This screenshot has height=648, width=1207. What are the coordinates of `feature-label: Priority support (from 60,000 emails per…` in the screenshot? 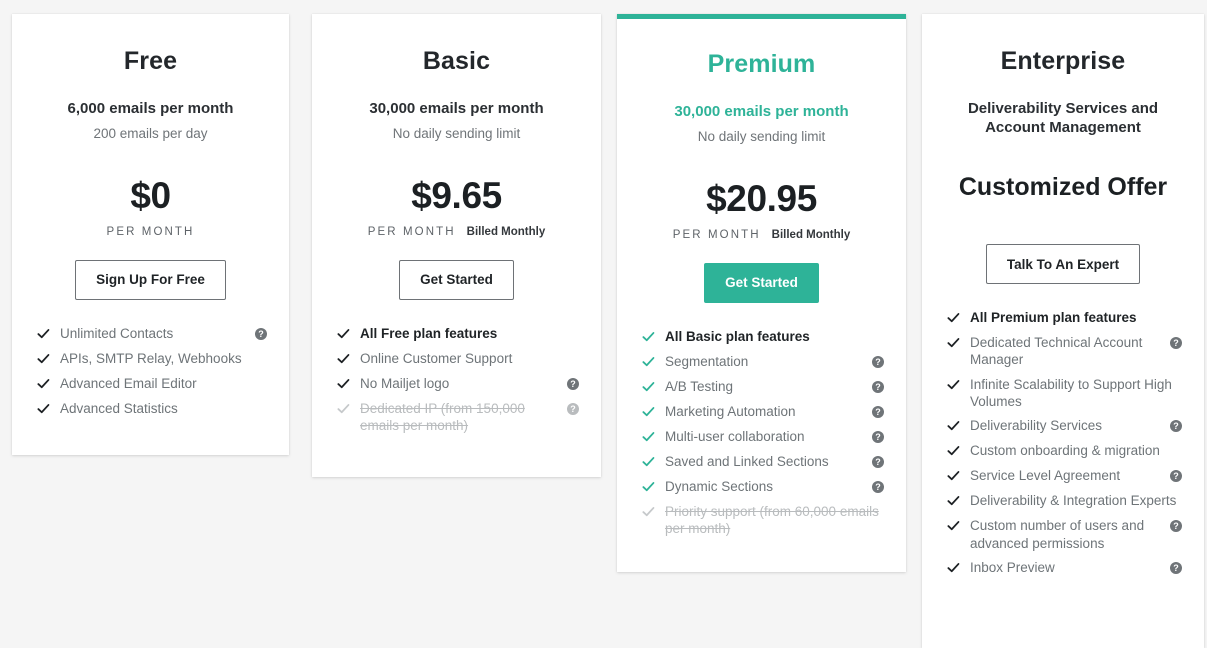 It's located at (772, 519).